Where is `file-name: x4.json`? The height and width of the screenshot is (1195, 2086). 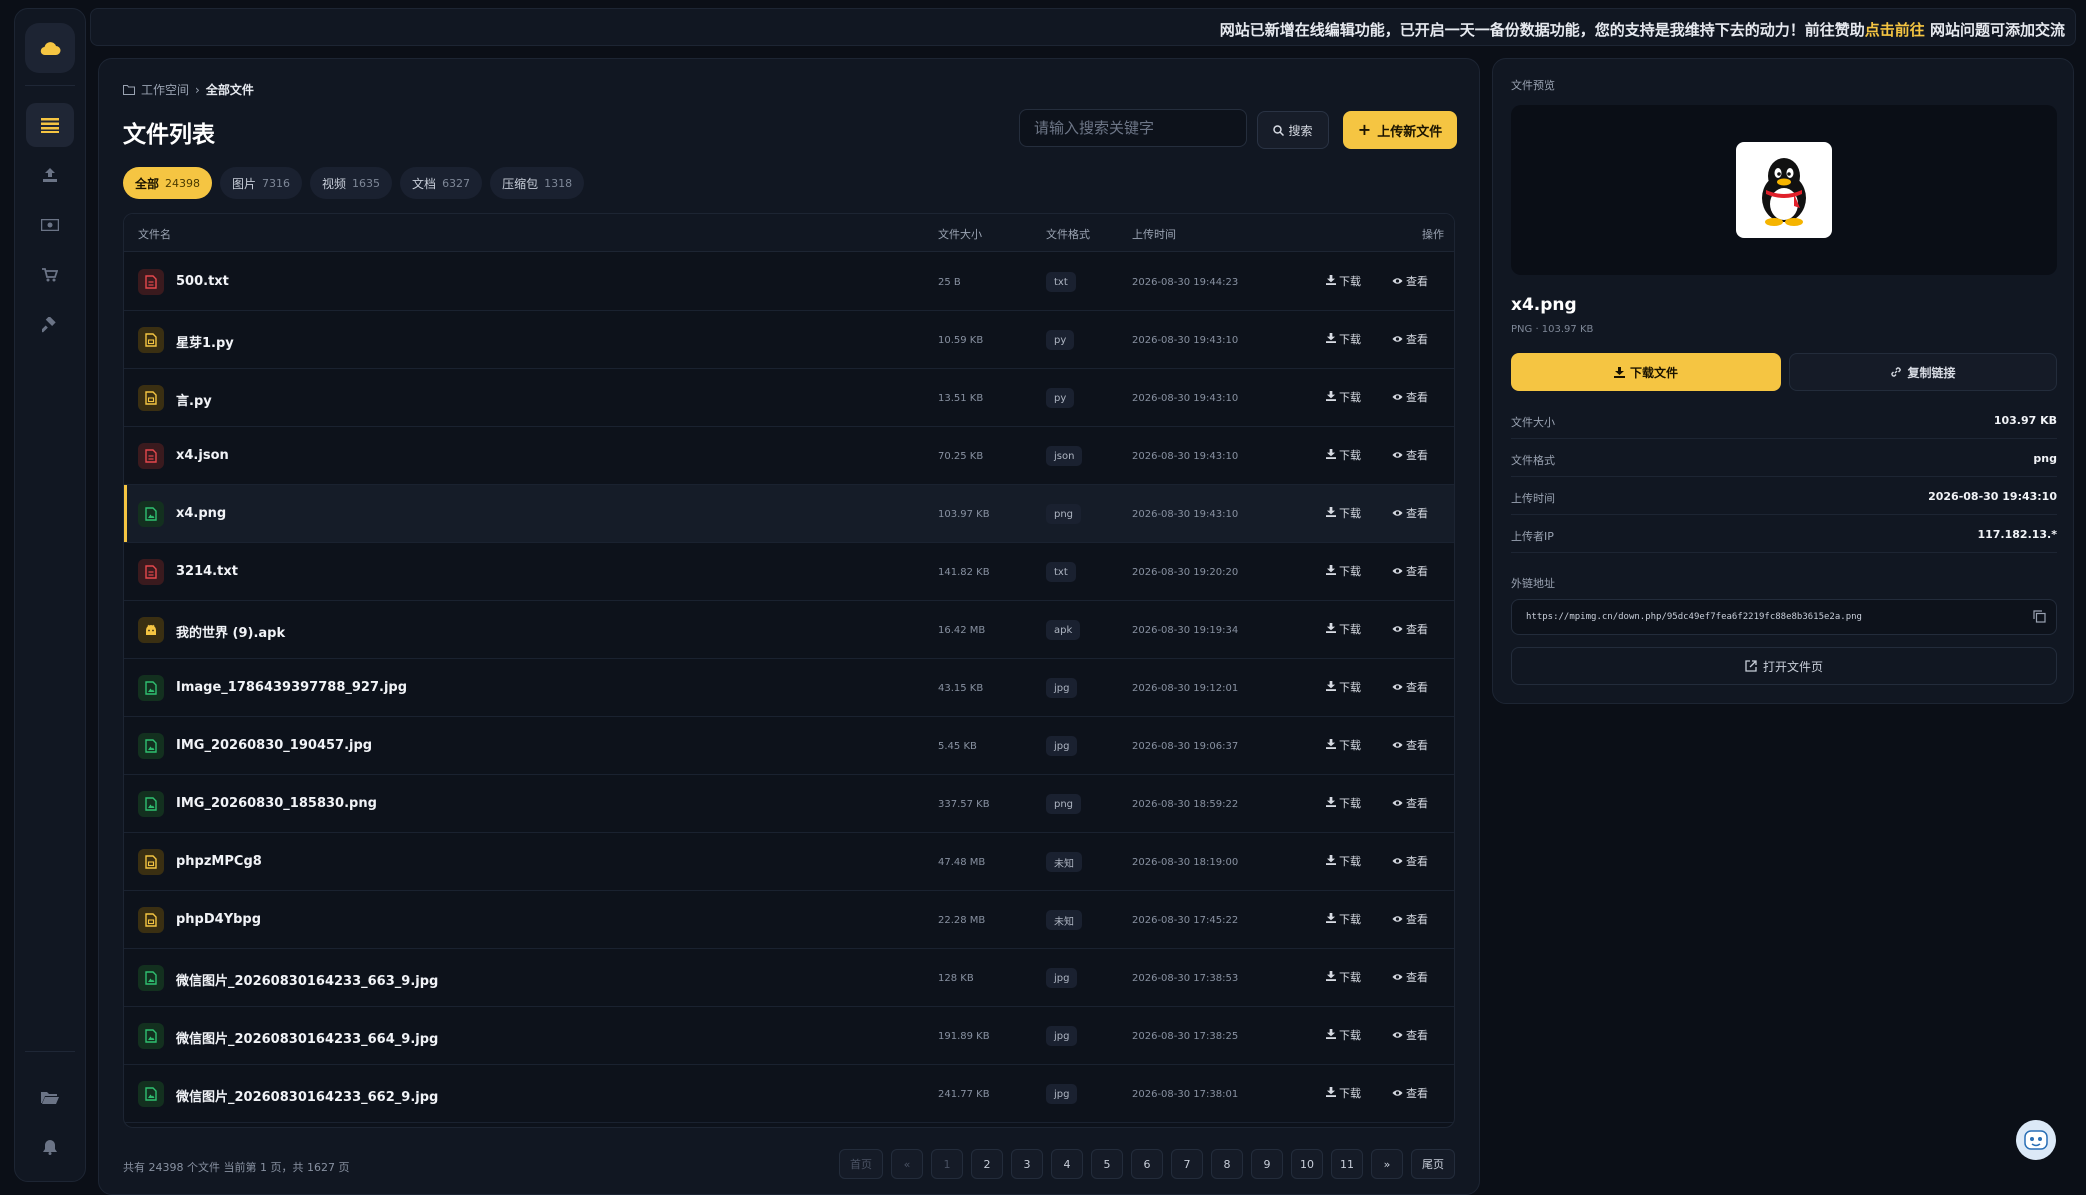
file-name: x4.json is located at coordinates (202, 455).